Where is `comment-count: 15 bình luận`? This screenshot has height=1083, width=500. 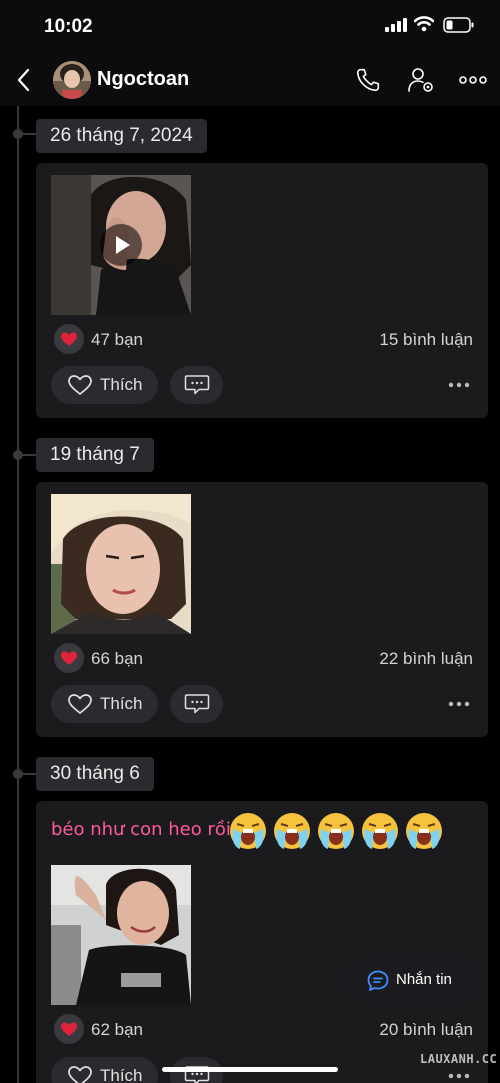
comment-count: 15 bình luận is located at coordinates (426, 340).